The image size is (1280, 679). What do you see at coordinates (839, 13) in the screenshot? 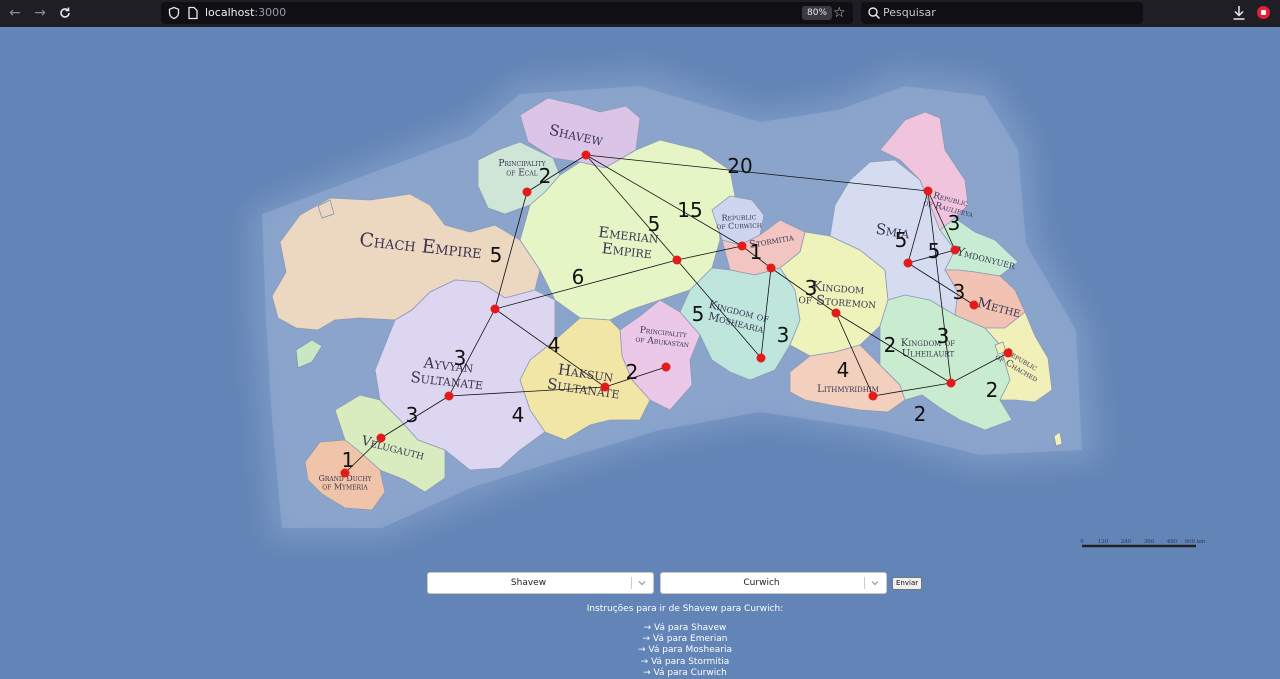
I see `bookmark-star-icon: ☆` at bounding box center [839, 13].